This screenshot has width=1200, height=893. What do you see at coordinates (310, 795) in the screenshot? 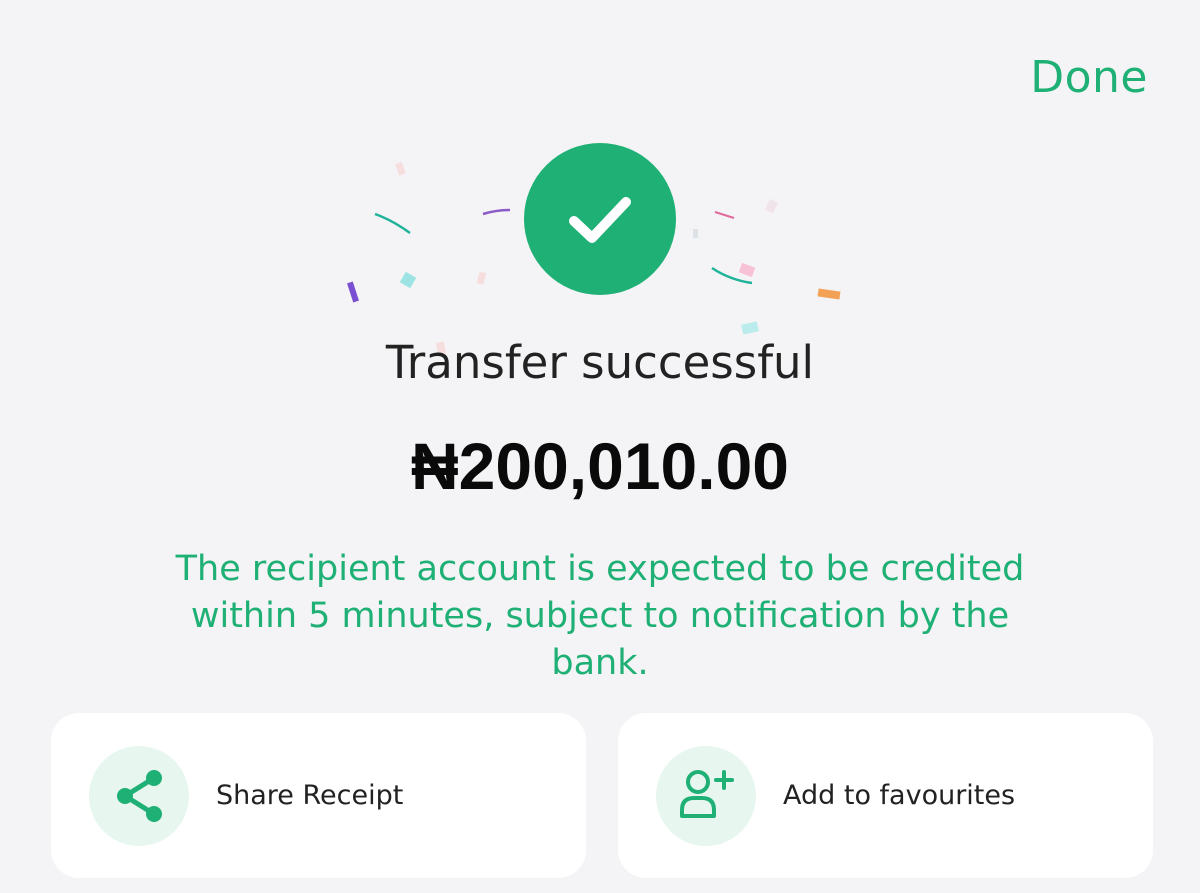
I see `share-receipt-label: Share Receipt` at bounding box center [310, 795].